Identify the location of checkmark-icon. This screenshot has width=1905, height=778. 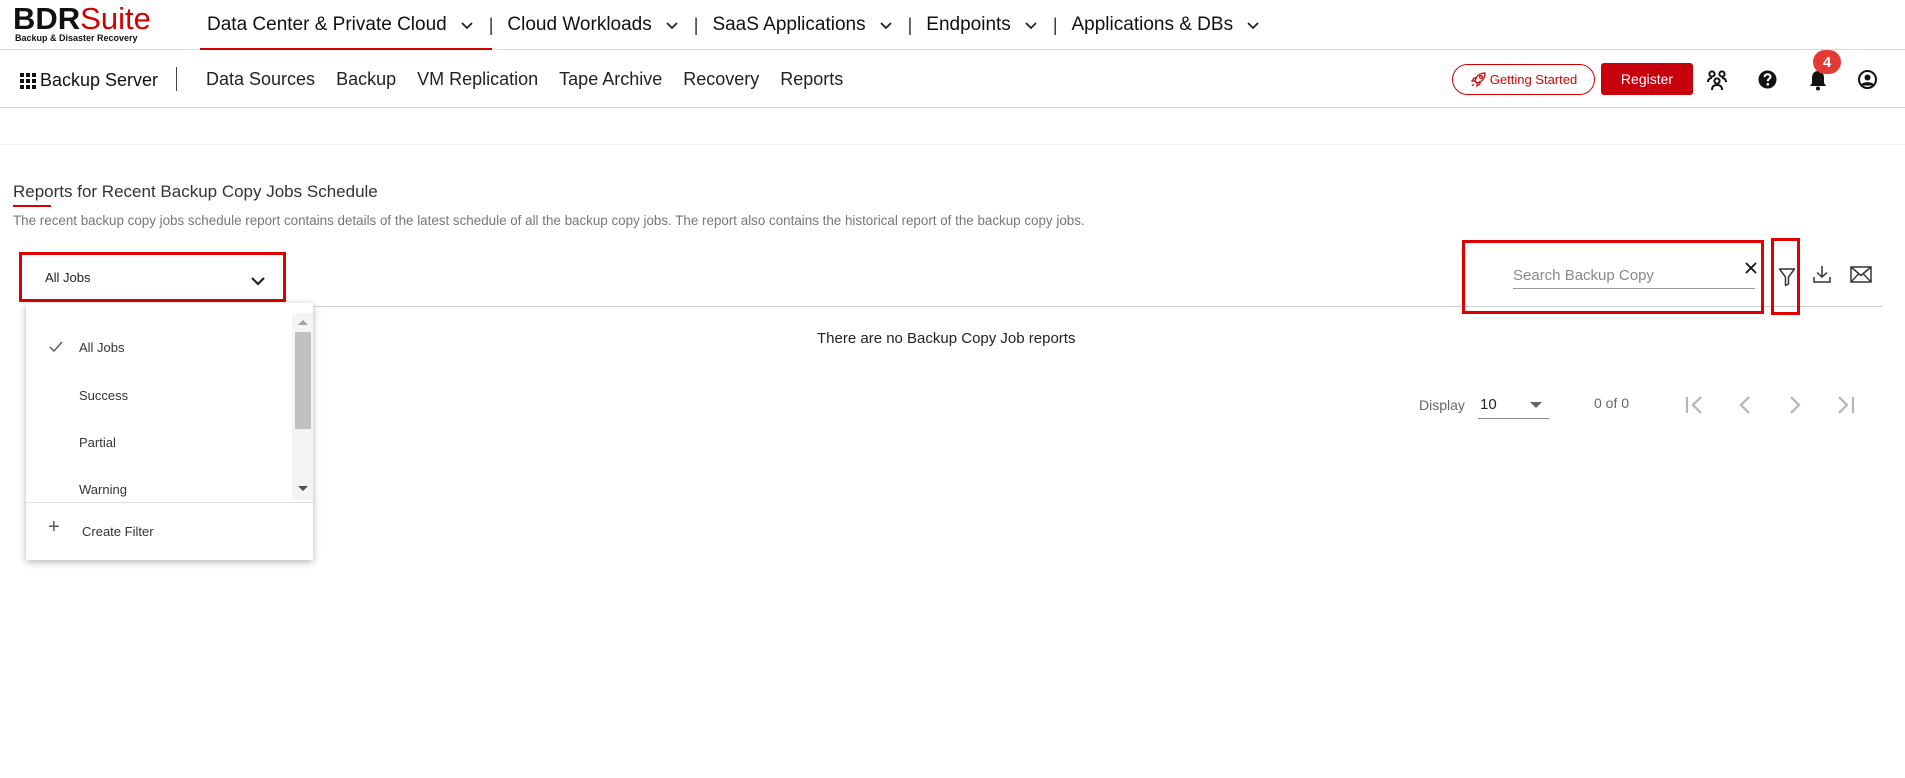
(56, 347).